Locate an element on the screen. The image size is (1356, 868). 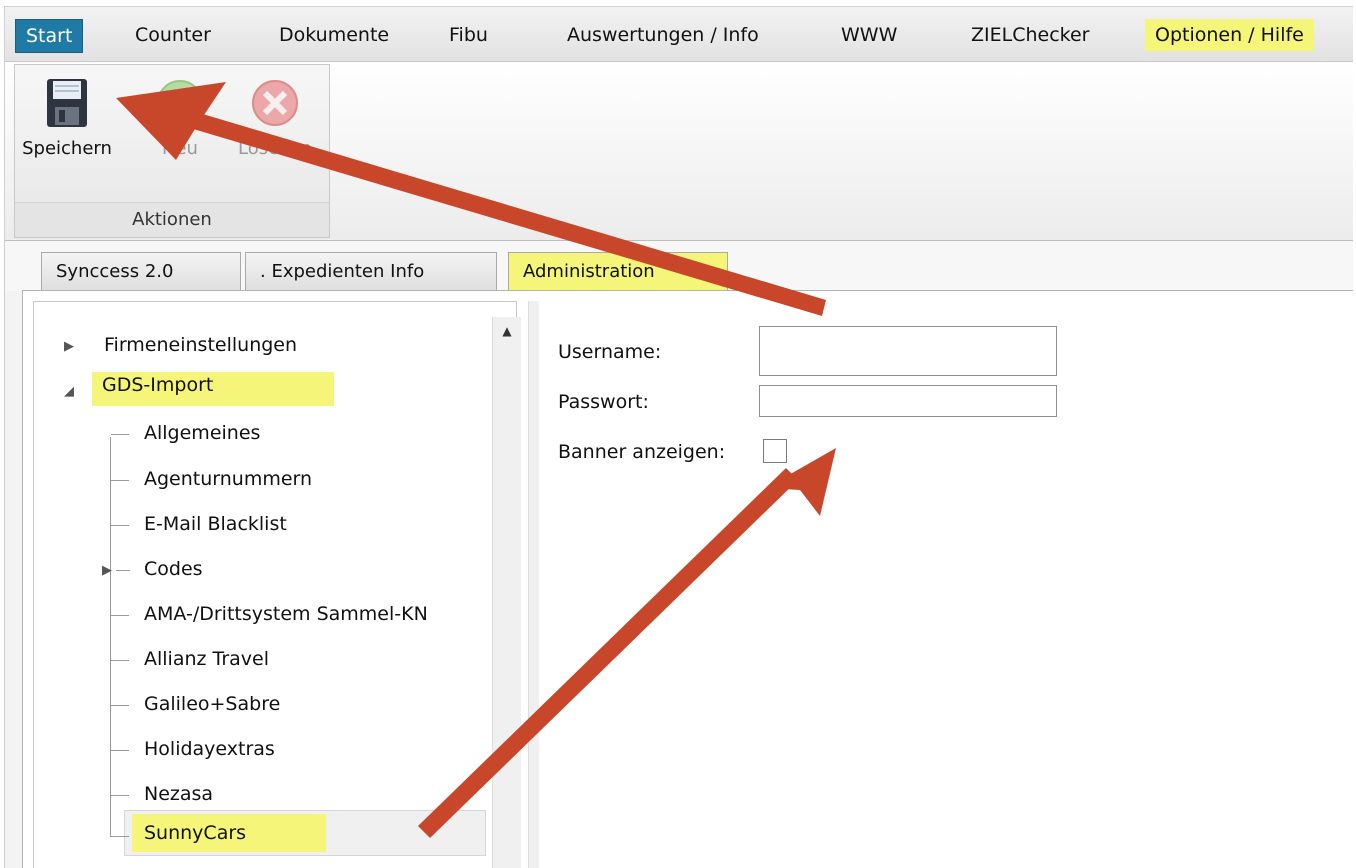
tree-item-codes: Codes is located at coordinates (173, 569).